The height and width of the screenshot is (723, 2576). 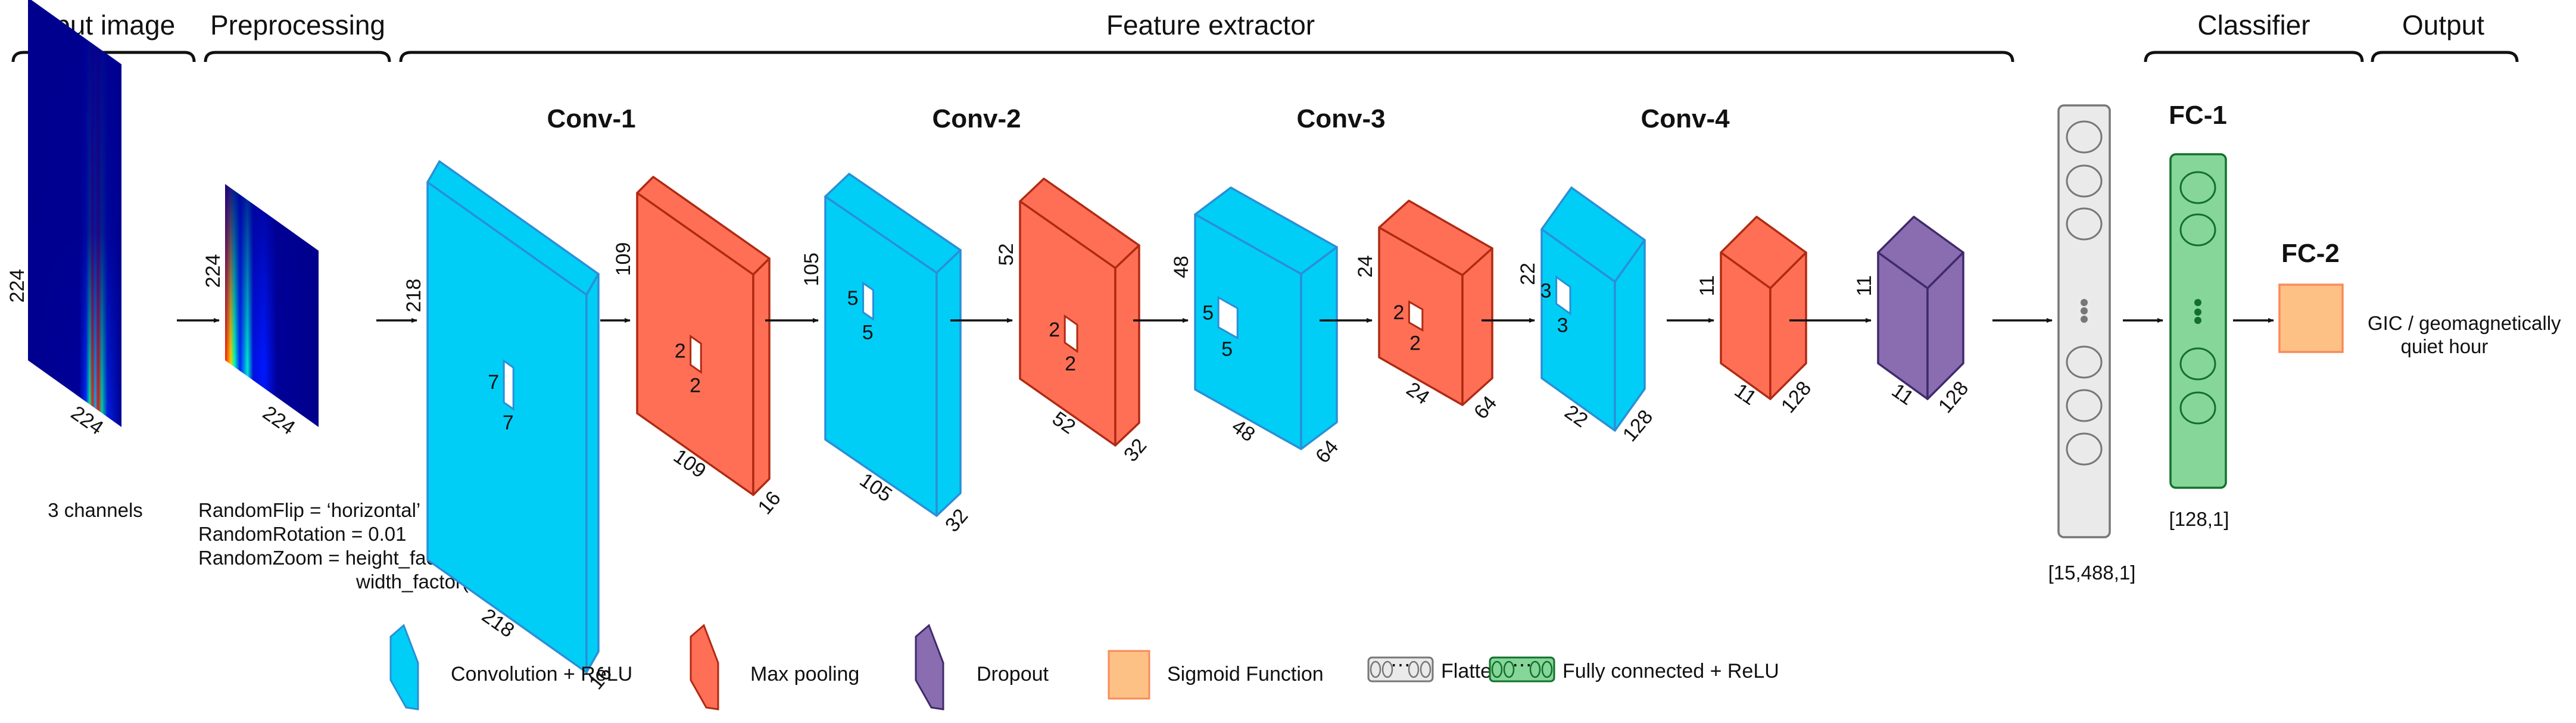 I want to click on kernel-size-label-2: 7, so click(x=508, y=423).